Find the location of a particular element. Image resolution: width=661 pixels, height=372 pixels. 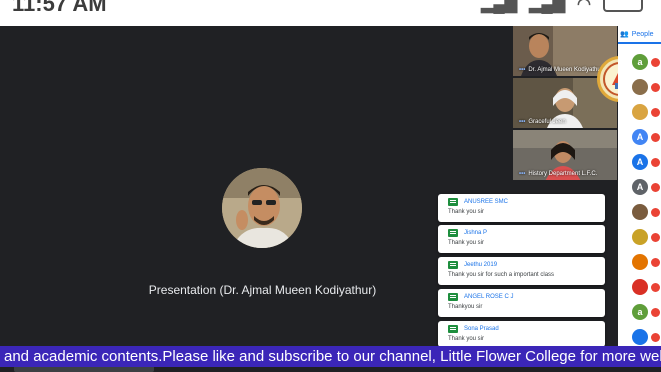

people-icon: 👥 is located at coordinates (624, 34).